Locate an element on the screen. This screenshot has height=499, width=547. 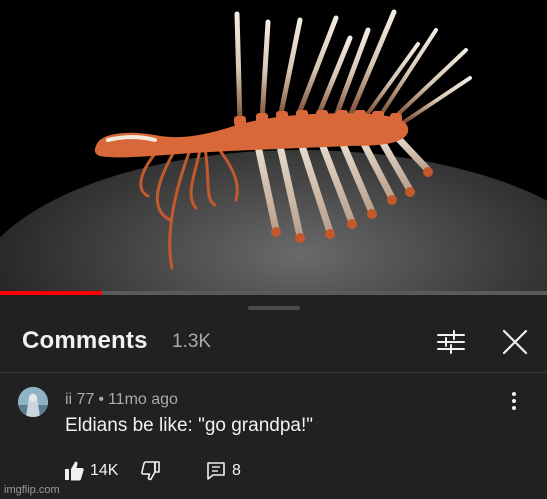
comments-title: Comments is located at coordinates (85, 340).